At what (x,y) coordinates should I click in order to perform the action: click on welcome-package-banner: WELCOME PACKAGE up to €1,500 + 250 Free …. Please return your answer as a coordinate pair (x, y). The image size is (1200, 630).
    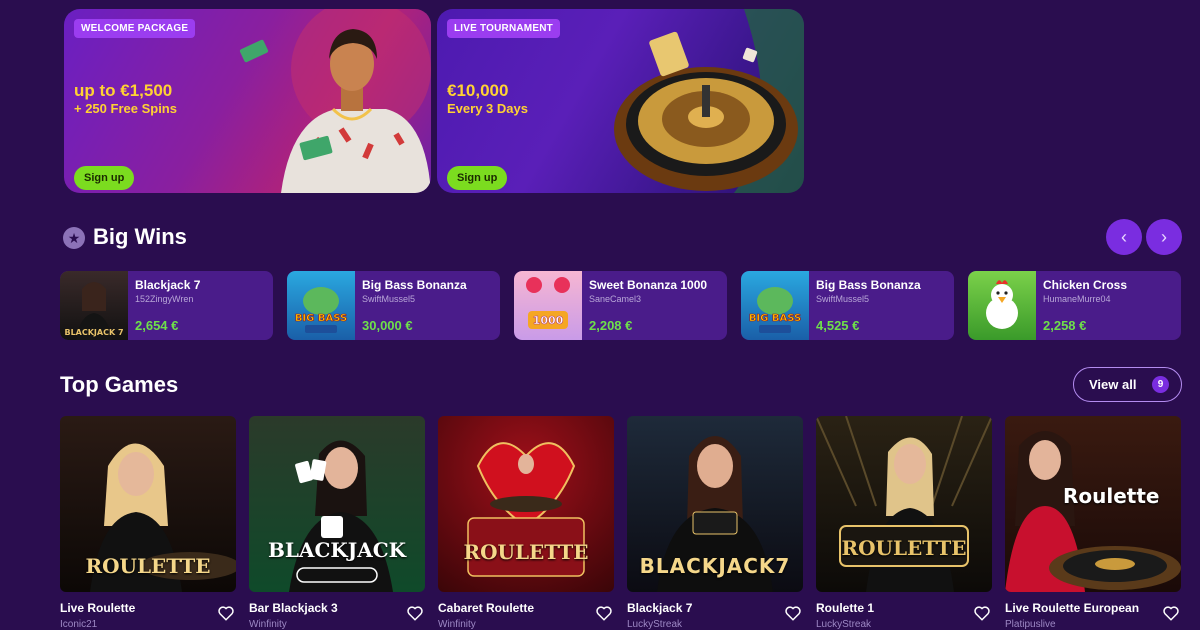
    Looking at the image, I should click on (247, 101).